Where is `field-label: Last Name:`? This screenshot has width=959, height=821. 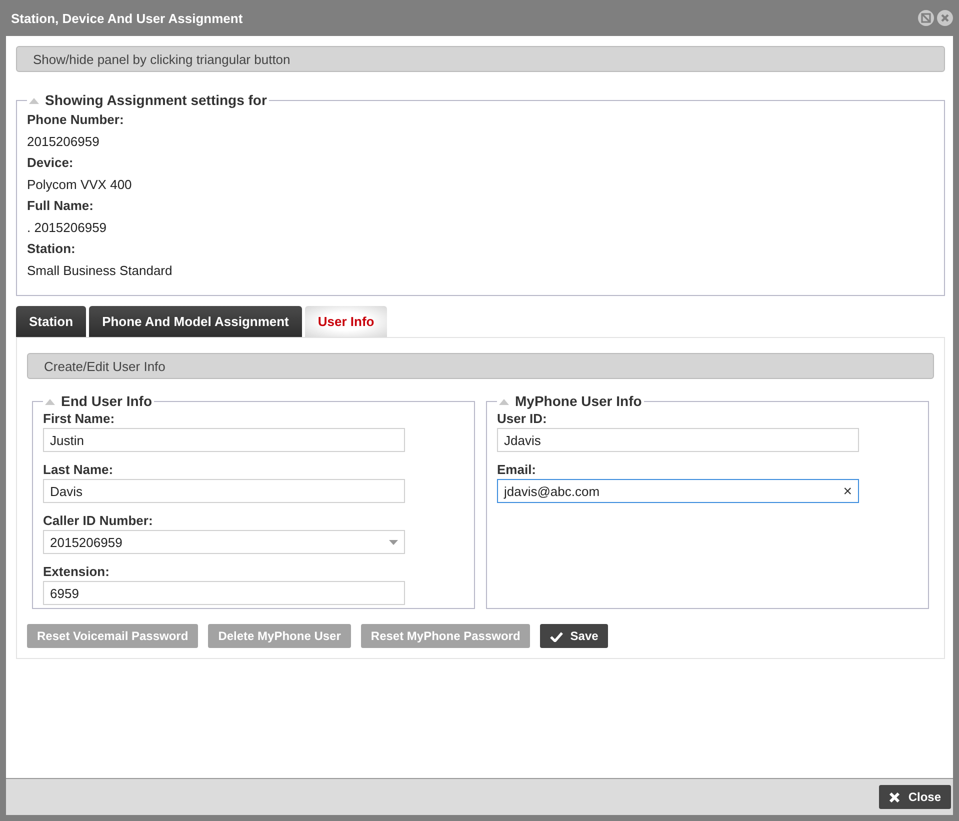
field-label: Last Name: is located at coordinates (78, 469).